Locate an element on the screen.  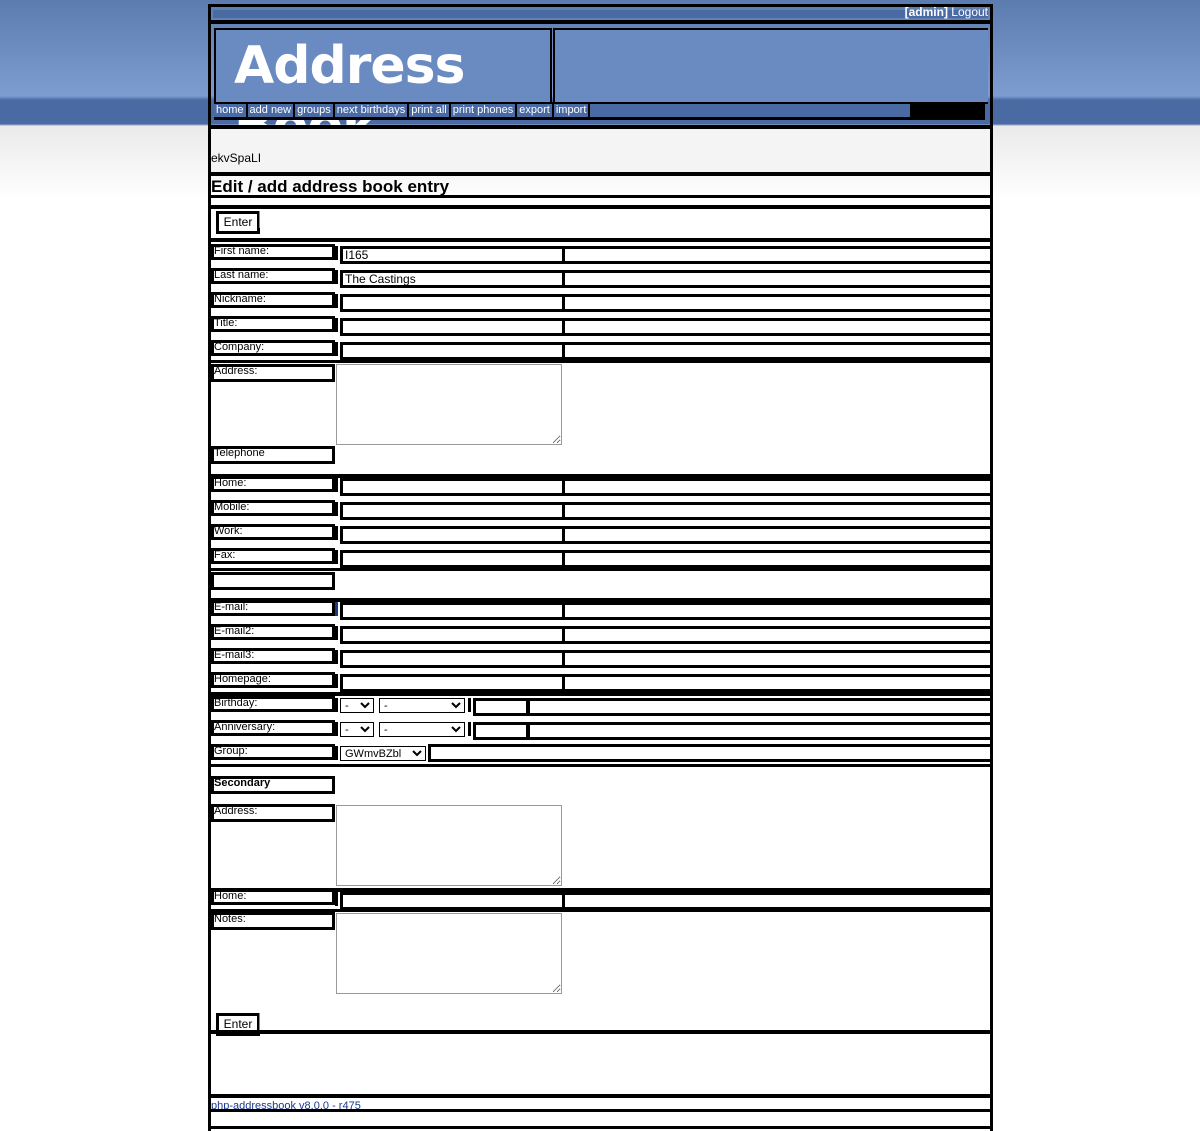
username: [admin] is located at coordinates (926, 12).